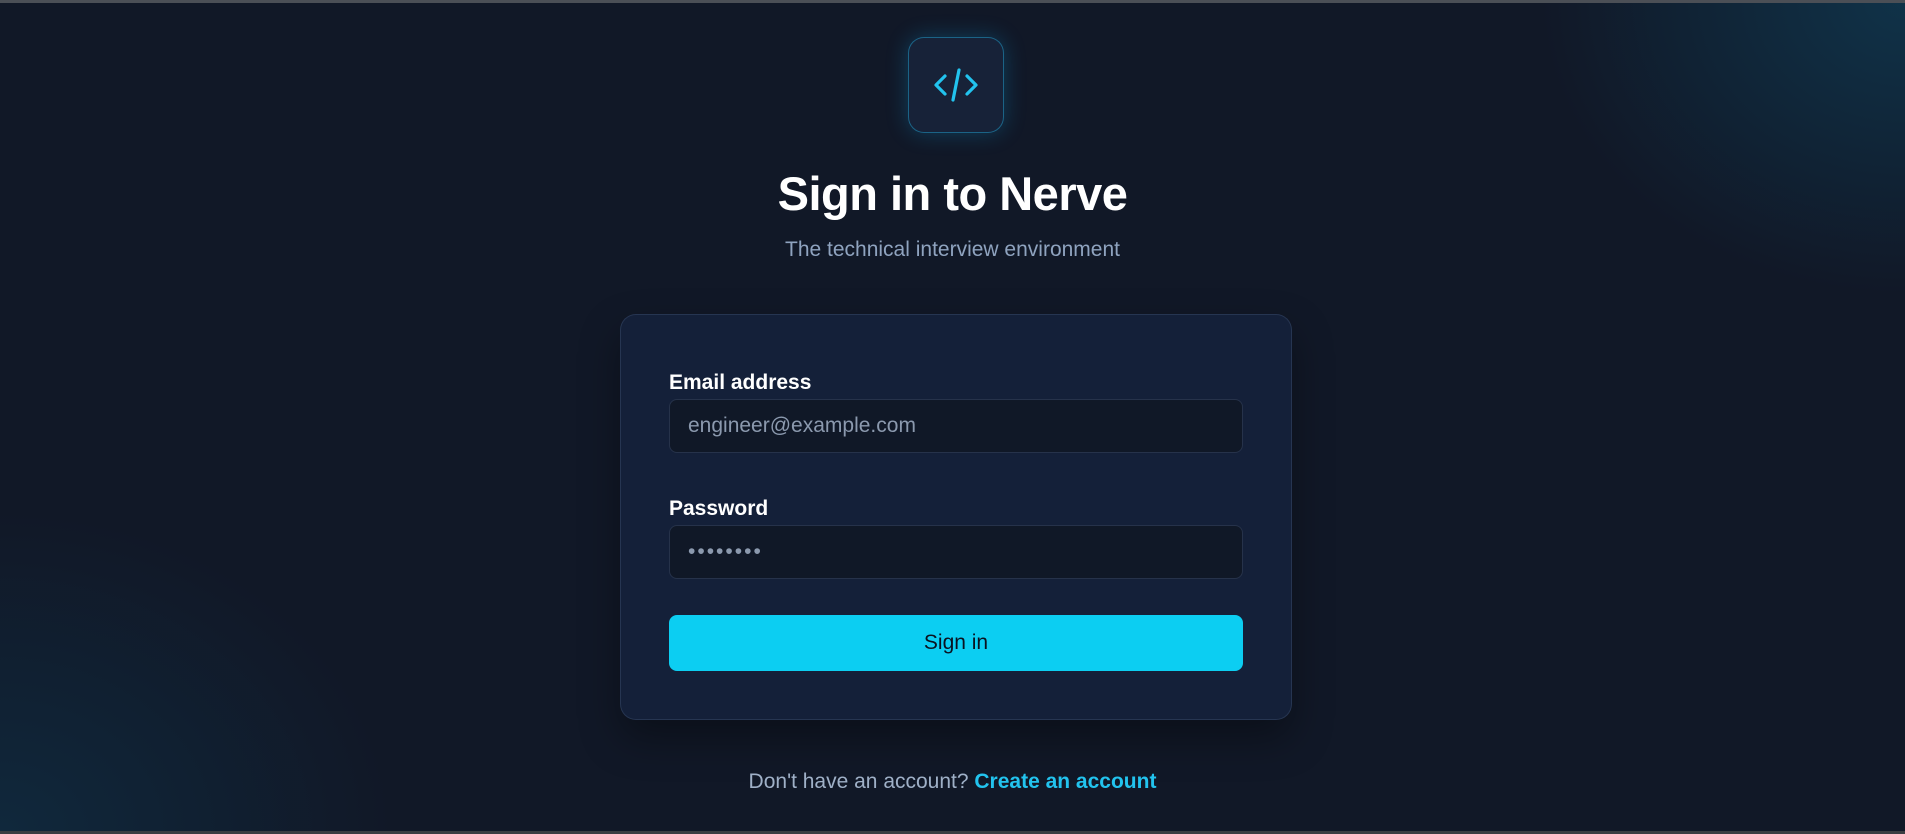 The image size is (1905, 834). Describe the element at coordinates (719, 508) in the screenshot. I see `password-label: Password` at that location.